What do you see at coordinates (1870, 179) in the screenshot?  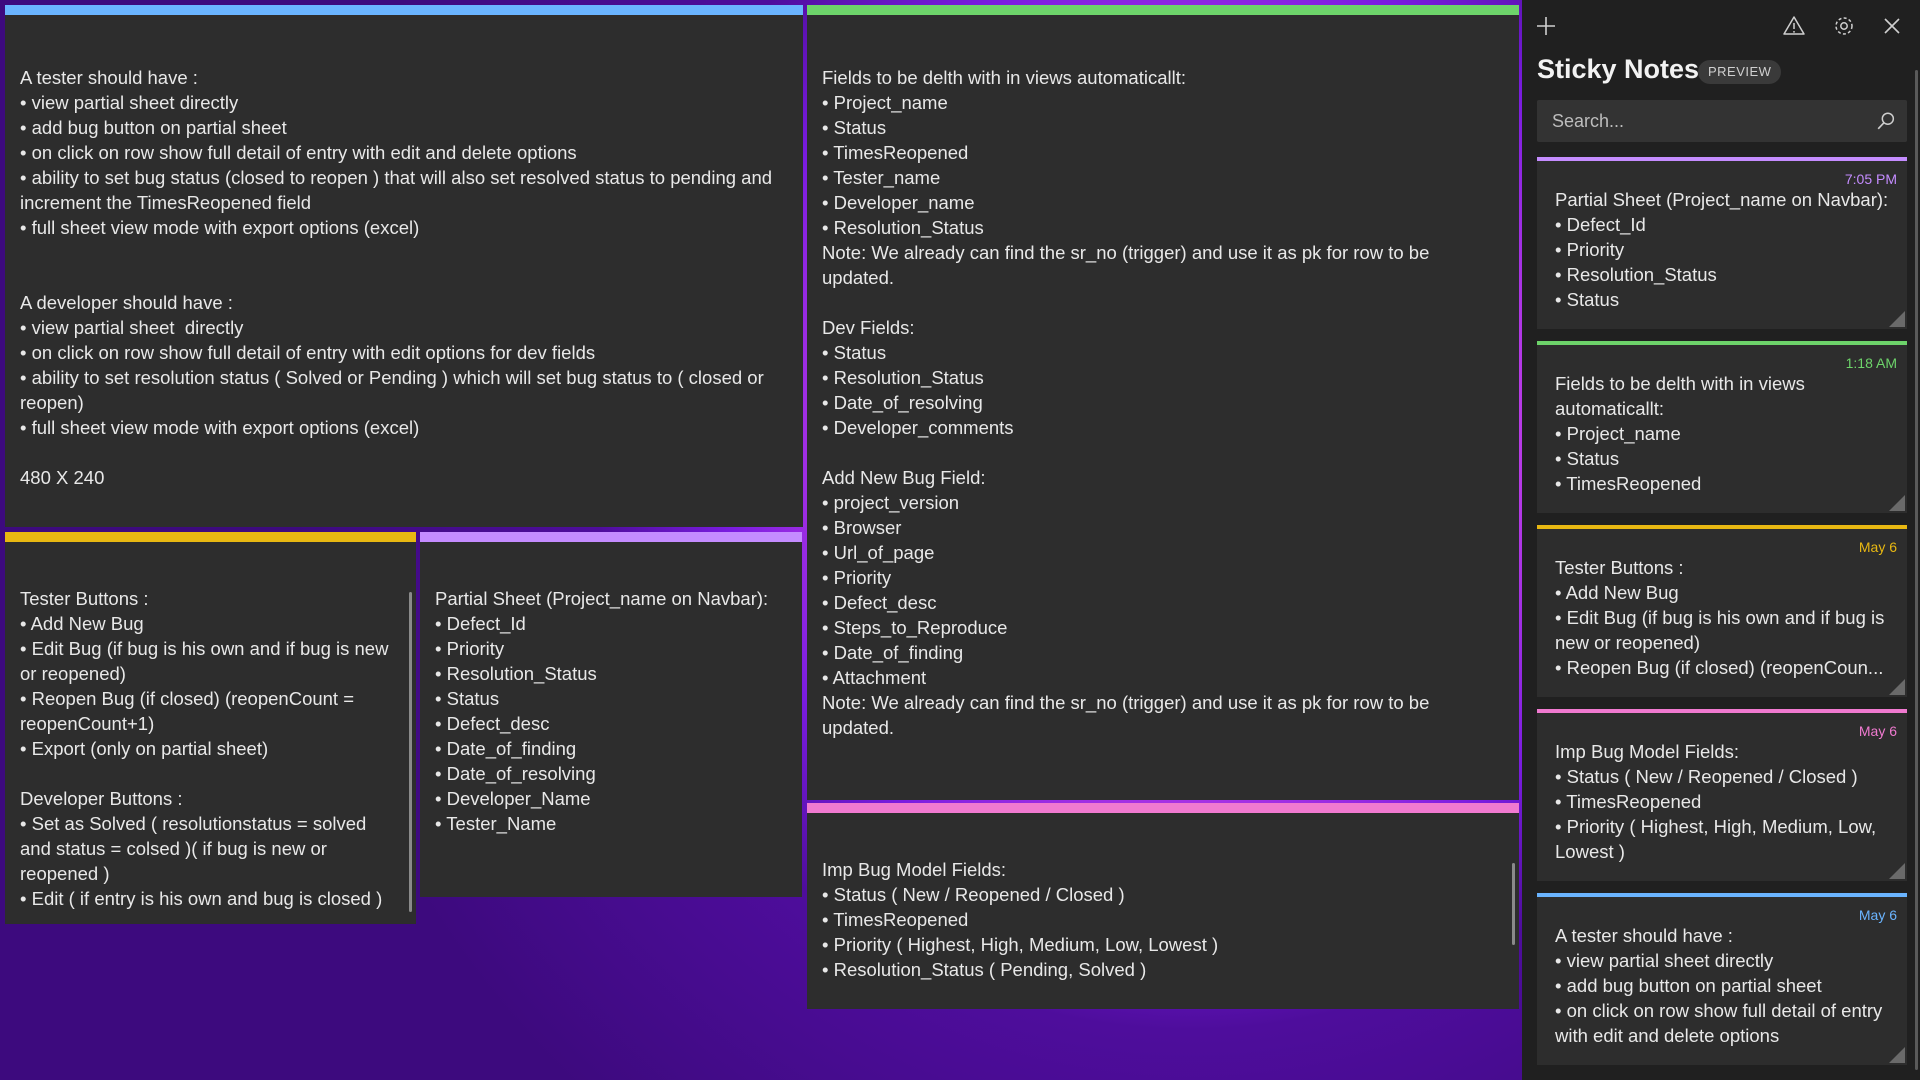 I see `note-card-time: 7:05 PM` at bounding box center [1870, 179].